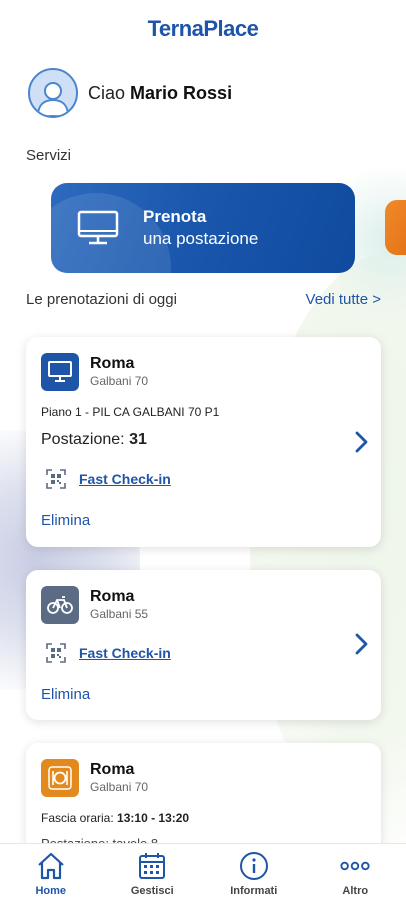  What do you see at coordinates (203, 645) in the screenshot?
I see `booking-card: Roma Galbani 55 Fast Check-in Elimina` at bounding box center [203, 645].